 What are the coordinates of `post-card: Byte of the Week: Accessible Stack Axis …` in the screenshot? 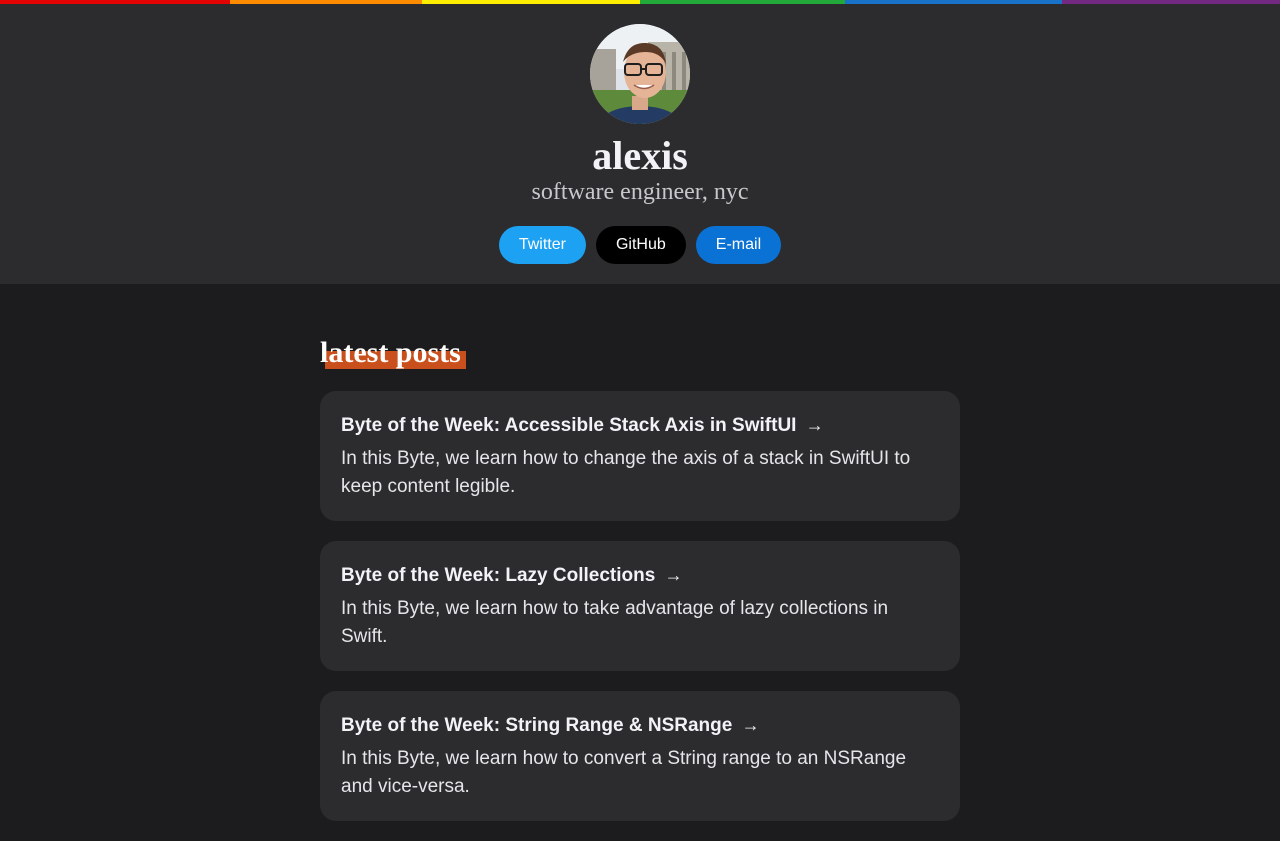 It's located at (640, 456).